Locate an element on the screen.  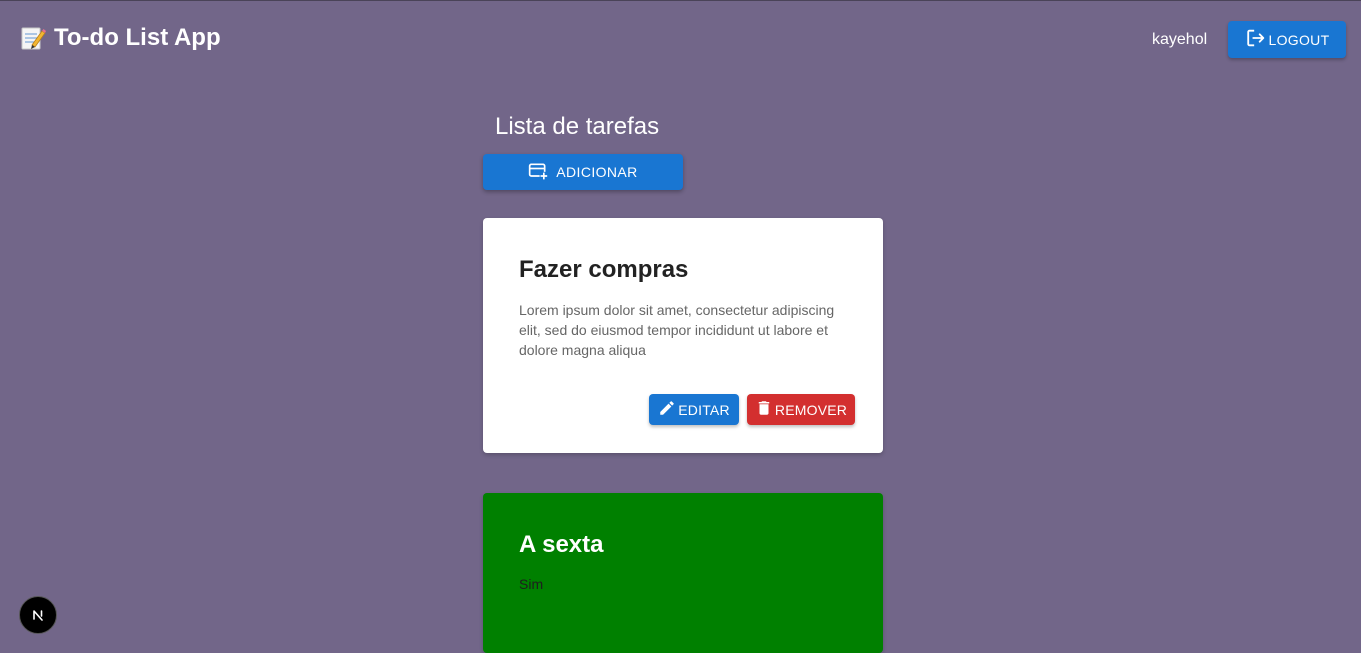
edit-label: EDITAR is located at coordinates (704, 409).